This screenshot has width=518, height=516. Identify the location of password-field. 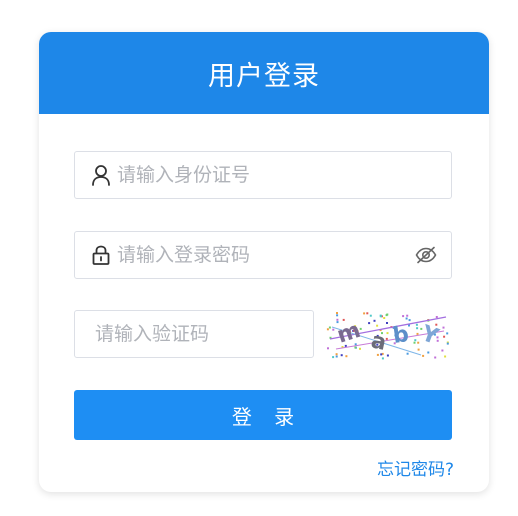
(263, 255).